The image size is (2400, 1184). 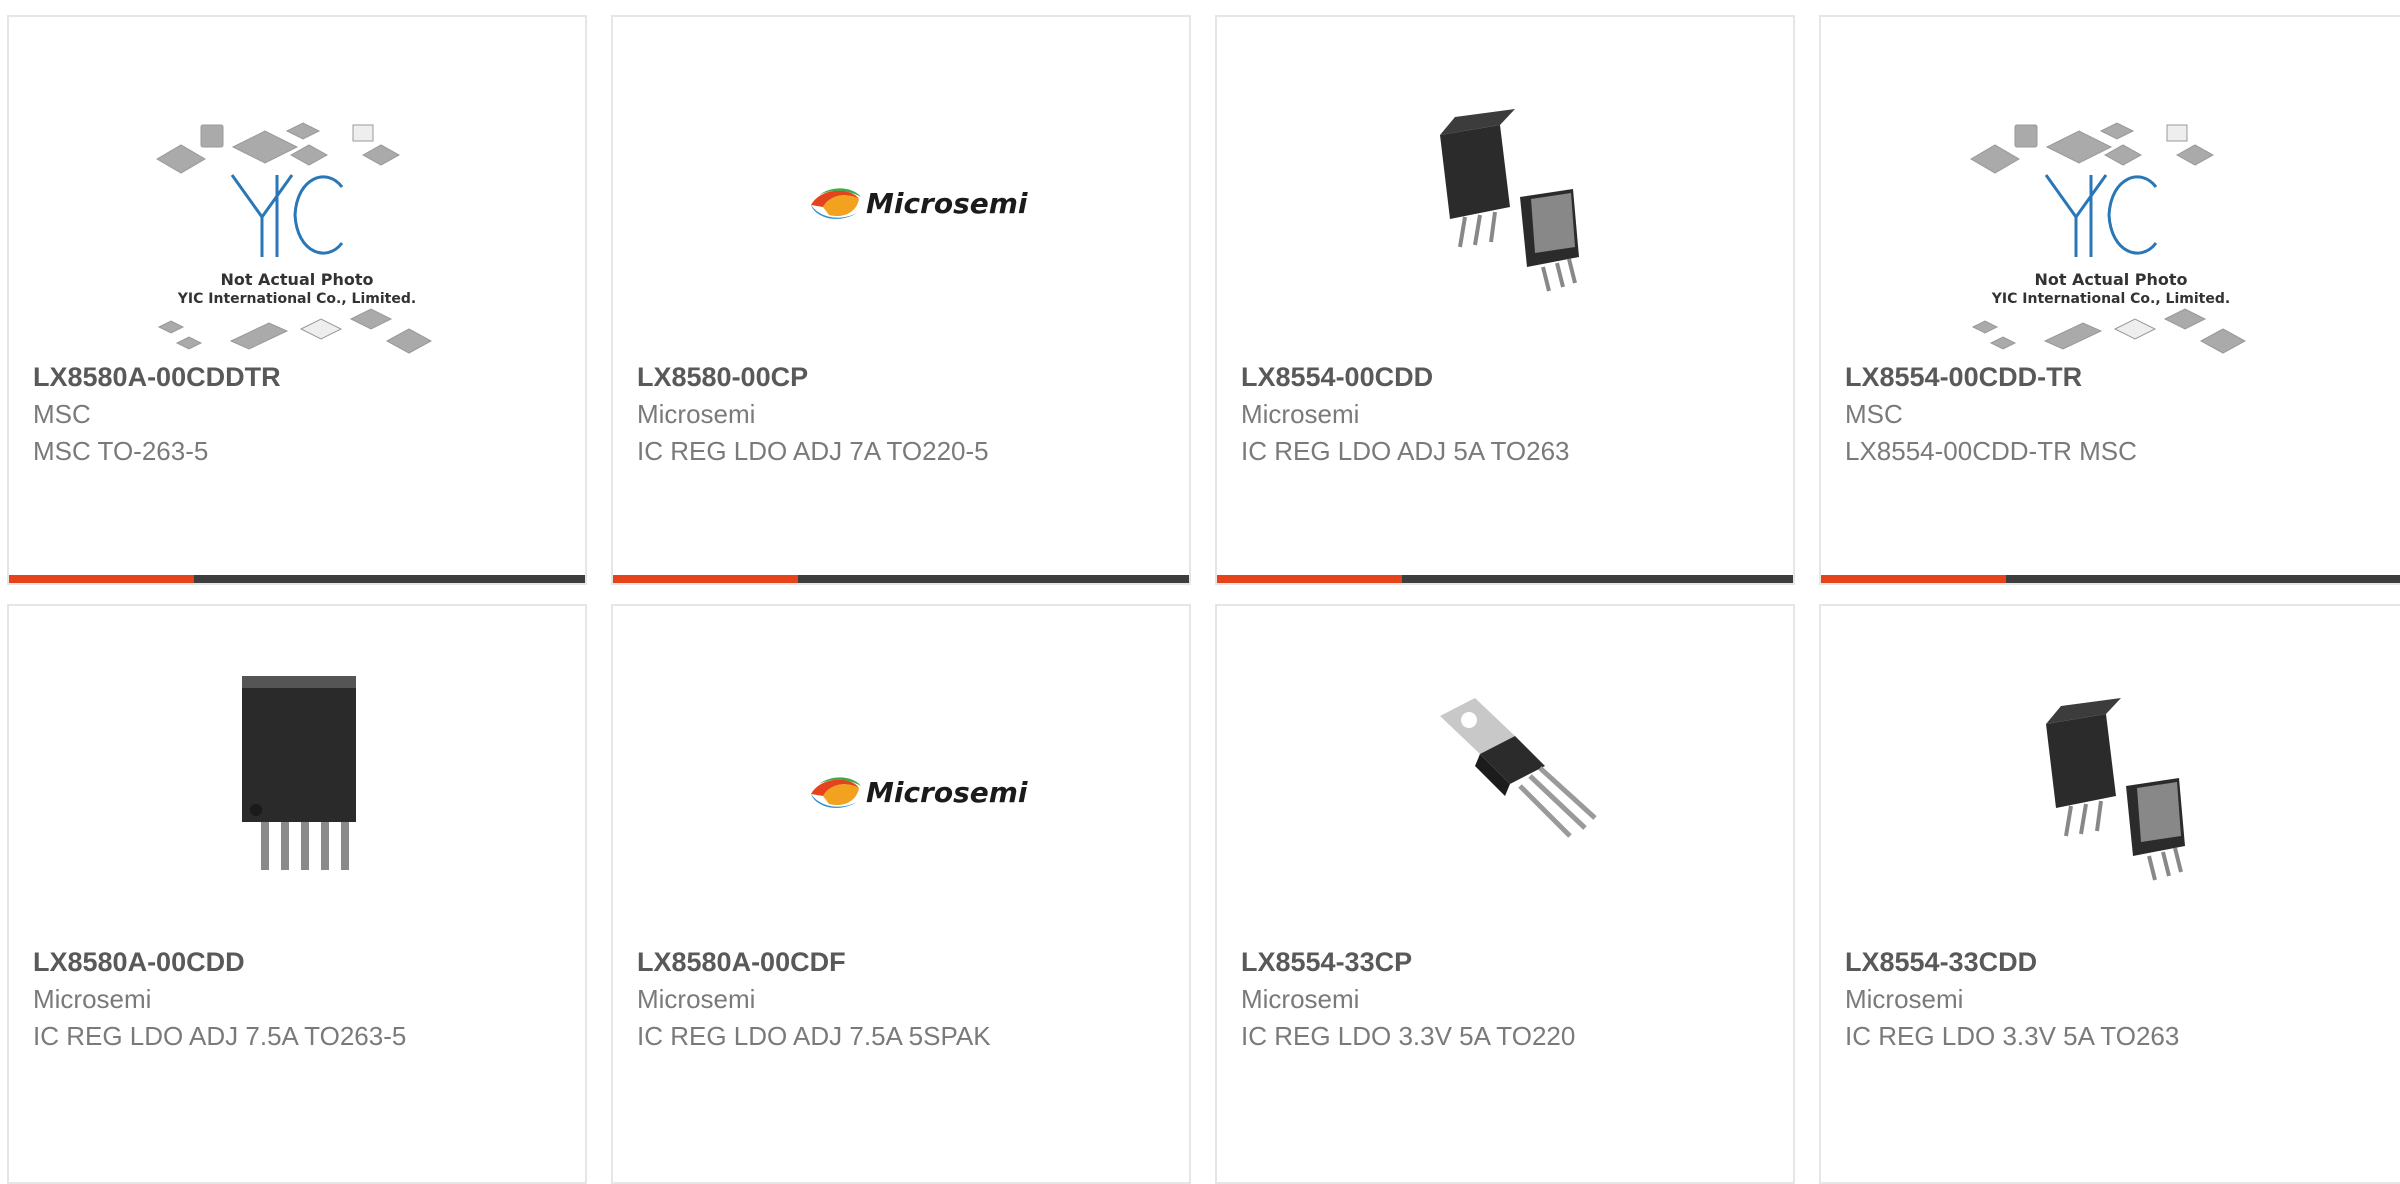 What do you see at coordinates (2114, 962) in the screenshot?
I see `part-number: LX8554-33CDD` at bounding box center [2114, 962].